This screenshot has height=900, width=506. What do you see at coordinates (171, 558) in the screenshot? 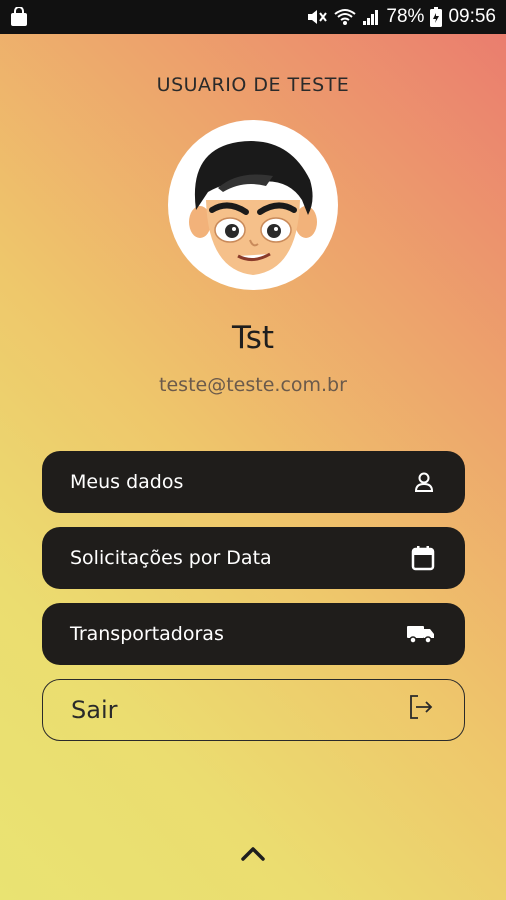
I see `menu-button-label: Solicitações por Data` at bounding box center [171, 558].